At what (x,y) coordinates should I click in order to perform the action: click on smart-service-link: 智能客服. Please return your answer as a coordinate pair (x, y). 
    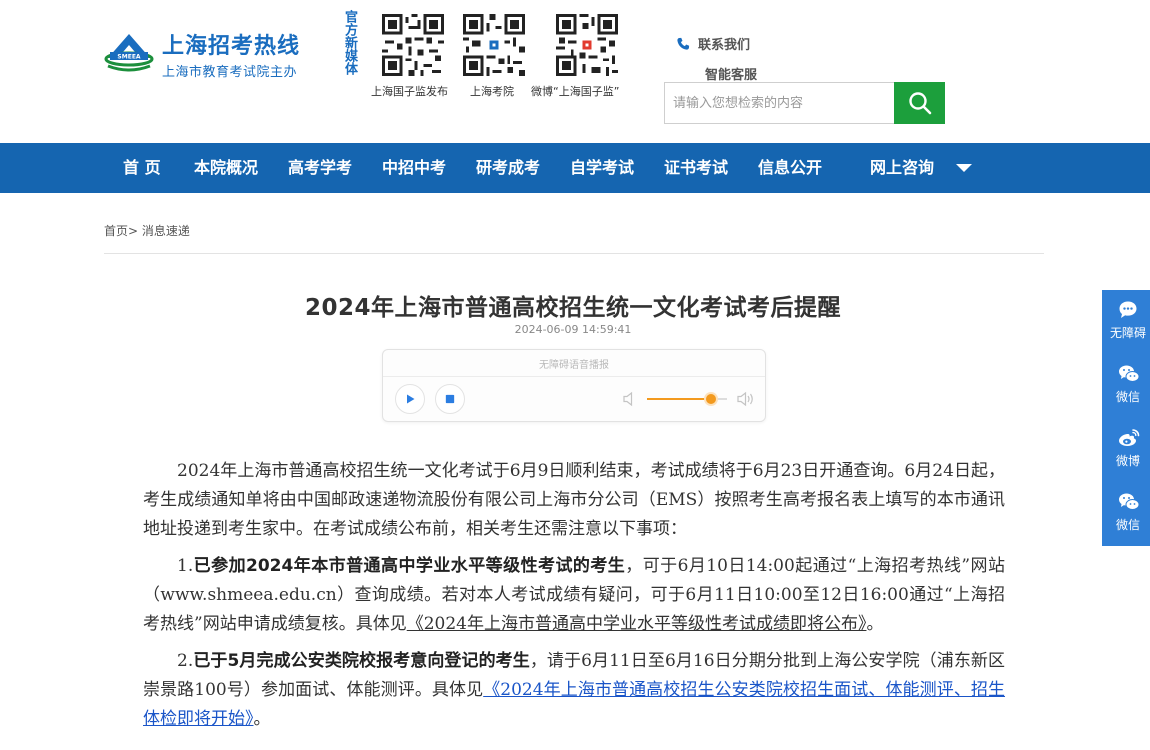
    Looking at the image, I should click on (731, 73).